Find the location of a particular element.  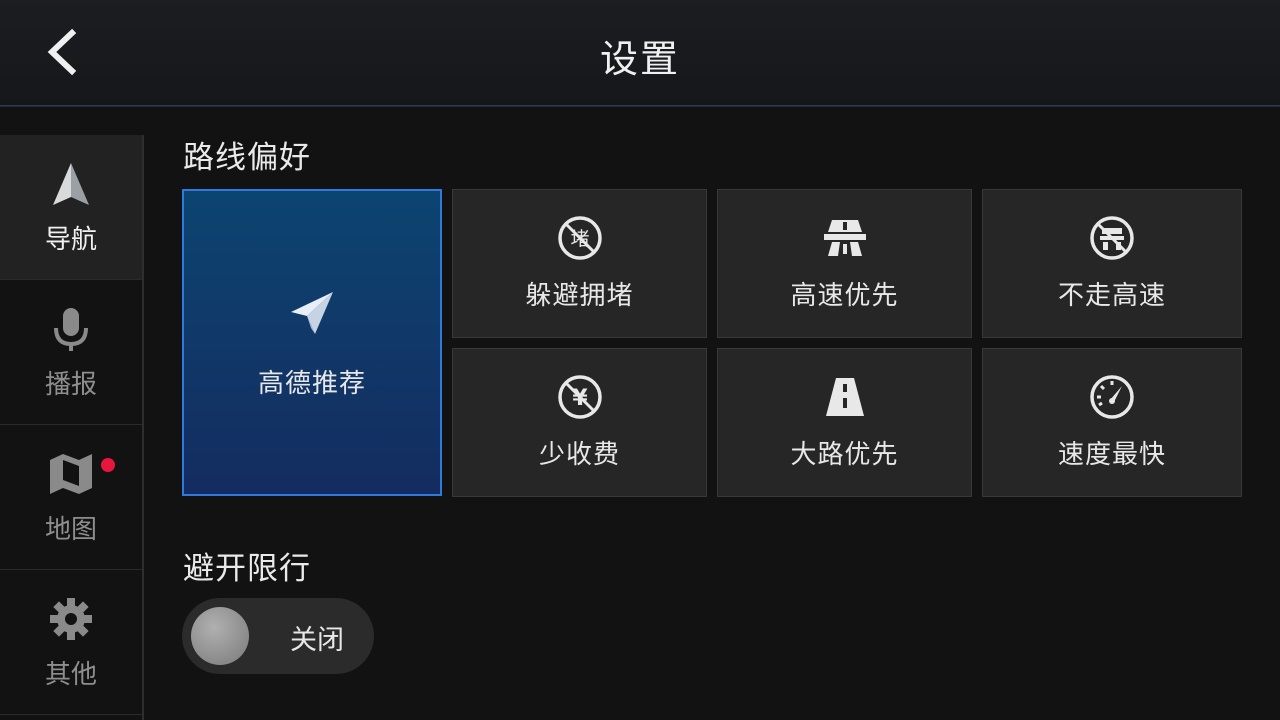

sidebar-item-other: 其他 is located at coordinates (71, 642).